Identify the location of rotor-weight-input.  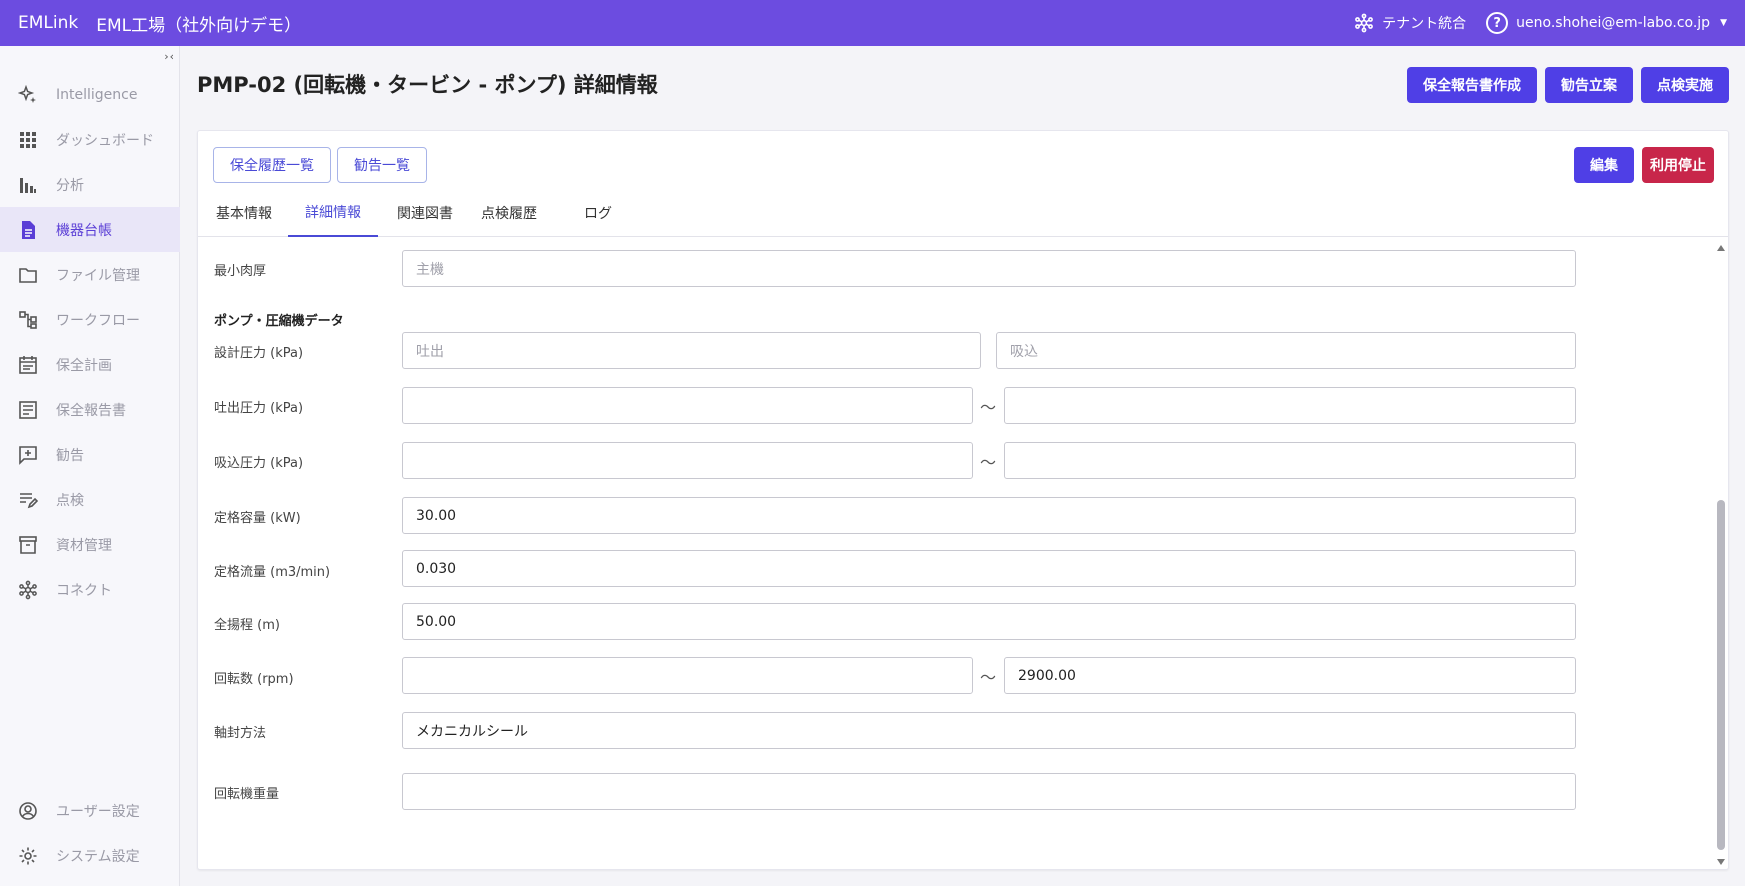
(989, 791).